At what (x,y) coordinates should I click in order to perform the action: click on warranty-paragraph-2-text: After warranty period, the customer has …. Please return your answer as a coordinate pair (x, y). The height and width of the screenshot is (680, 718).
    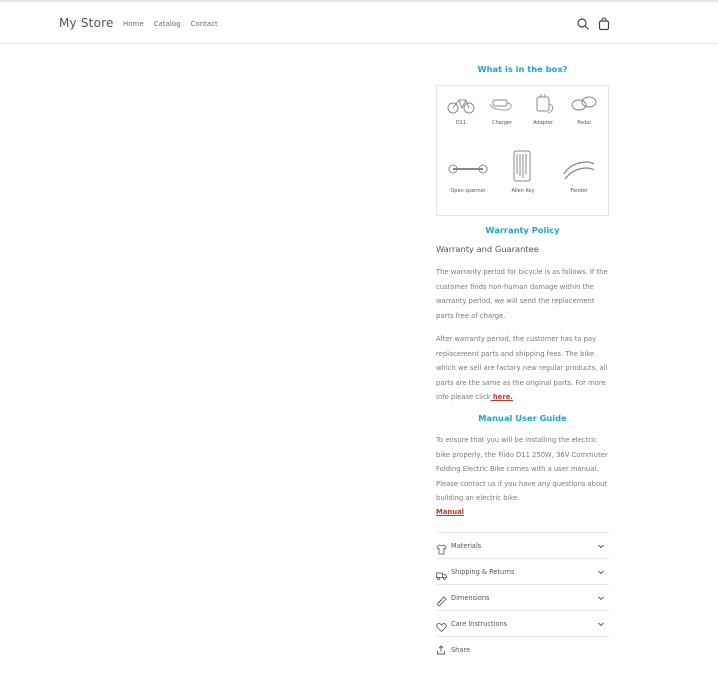
    Looking at the image, I should click on (522, 368).